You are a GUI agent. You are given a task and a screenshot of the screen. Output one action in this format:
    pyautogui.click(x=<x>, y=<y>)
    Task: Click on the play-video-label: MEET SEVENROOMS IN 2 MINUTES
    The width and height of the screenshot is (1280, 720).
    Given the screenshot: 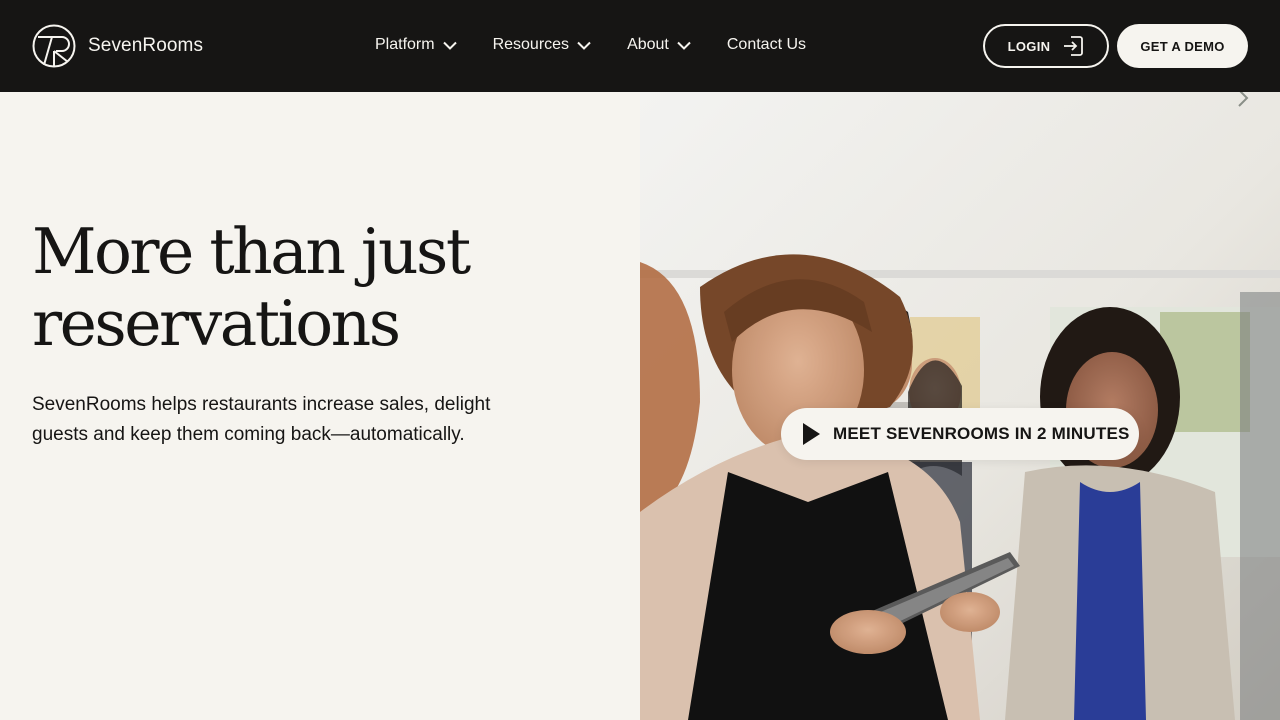 What is the action you would take?
    pyautogui.click(x=981, y=433)
    